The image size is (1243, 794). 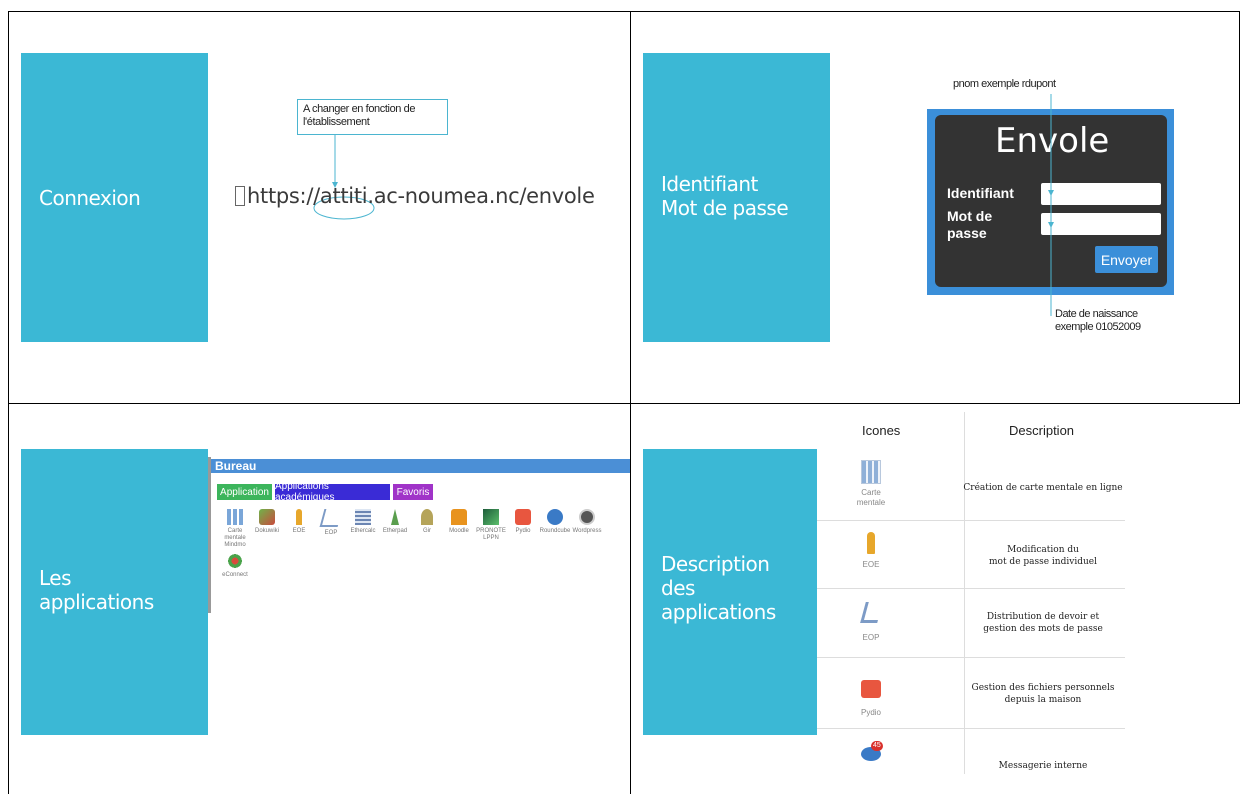 I want to click on app-roundcube: Roundcube, so click(x=555, y=522).